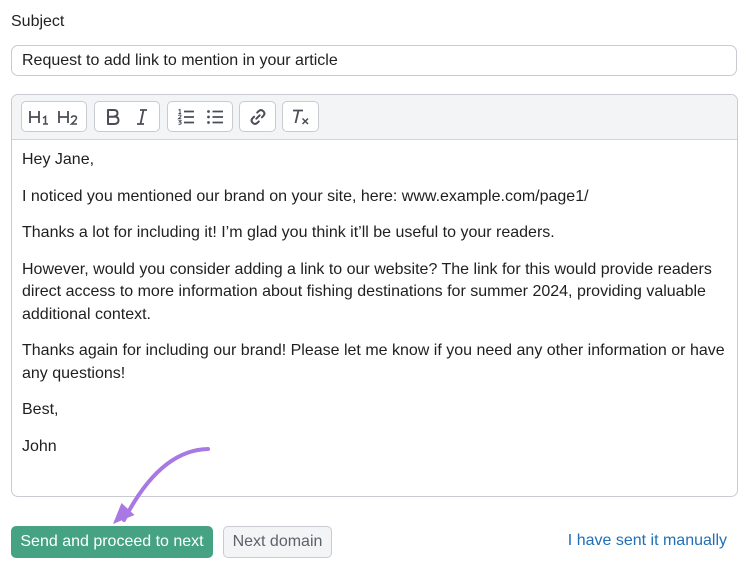 The image size is (750, 570). I want to click on bold-button, so click(112, 116).